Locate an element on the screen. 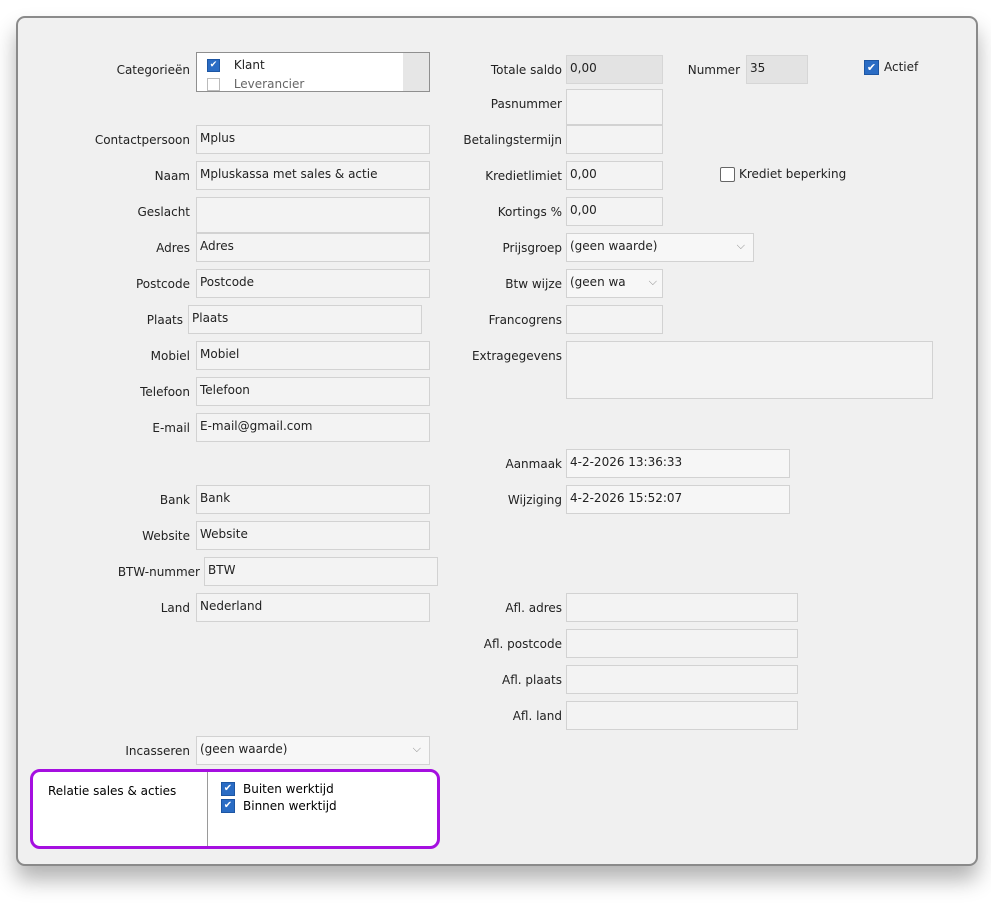  kortings-label: Kortings % is located at coordinates (529, 212).